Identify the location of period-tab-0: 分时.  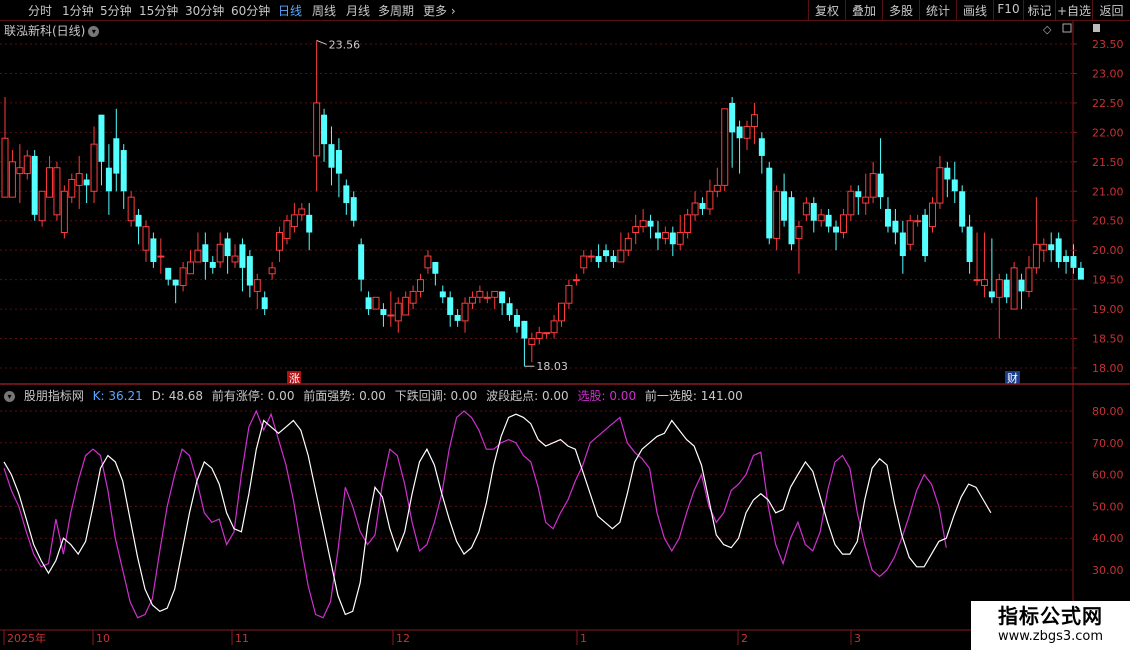
(40, 10).